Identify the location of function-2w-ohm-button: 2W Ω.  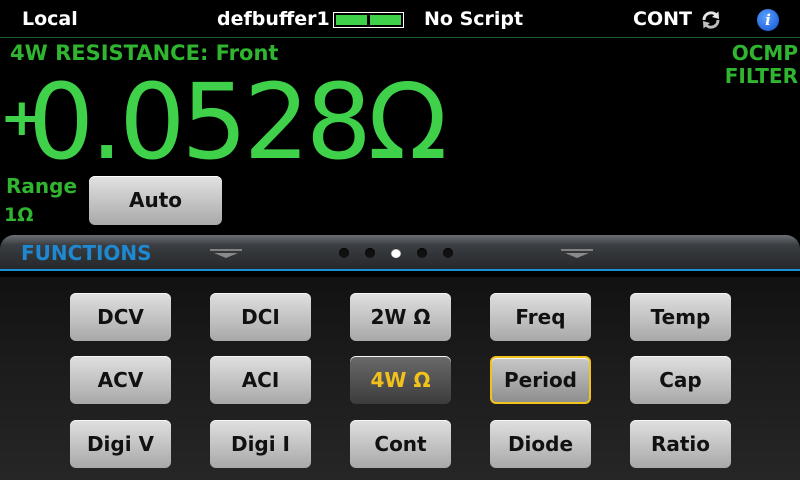
(400, 317).